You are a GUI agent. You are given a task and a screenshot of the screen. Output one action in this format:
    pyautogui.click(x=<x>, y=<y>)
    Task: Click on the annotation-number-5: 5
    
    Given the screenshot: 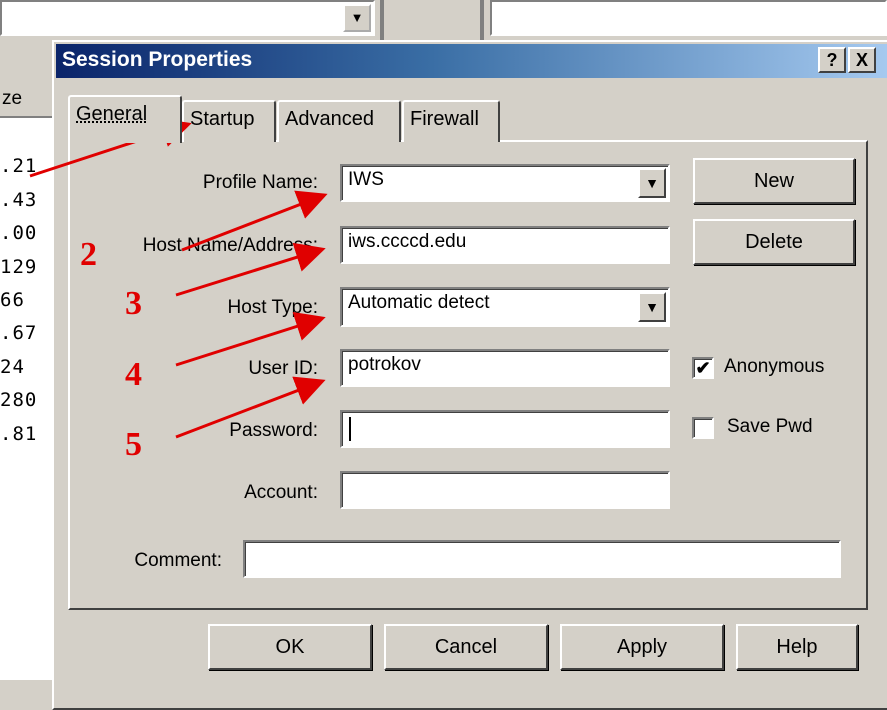 What is the action you would take?
    pyautogui.click(x=133, y=444)
    